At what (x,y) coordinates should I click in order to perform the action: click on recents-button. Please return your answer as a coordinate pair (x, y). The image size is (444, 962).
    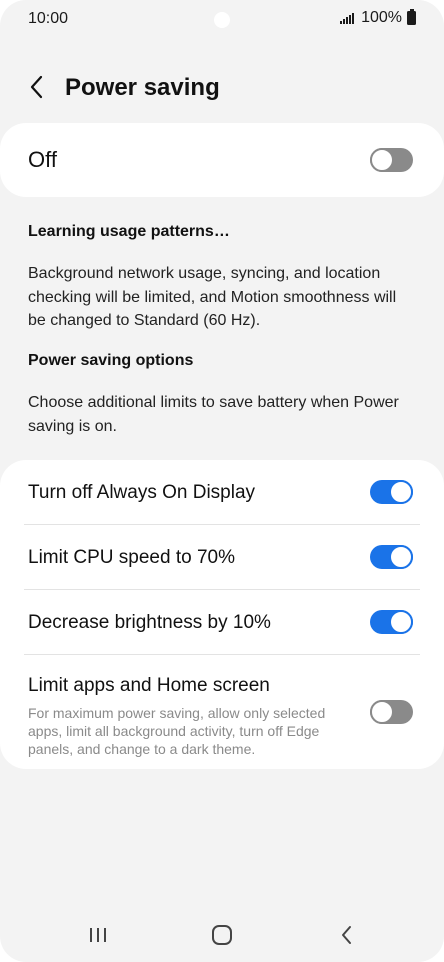
    Looking at the image, I should click on (98, 935).